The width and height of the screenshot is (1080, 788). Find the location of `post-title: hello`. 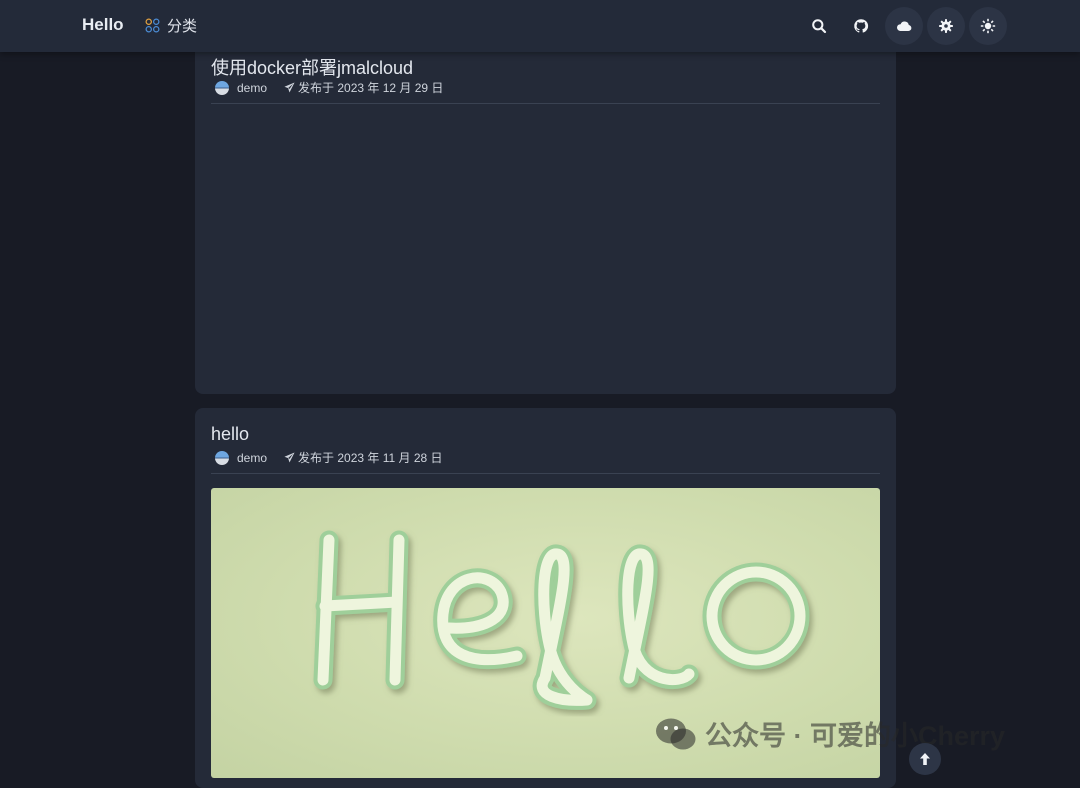

post-title: hello is located at coordinates (230, 434).